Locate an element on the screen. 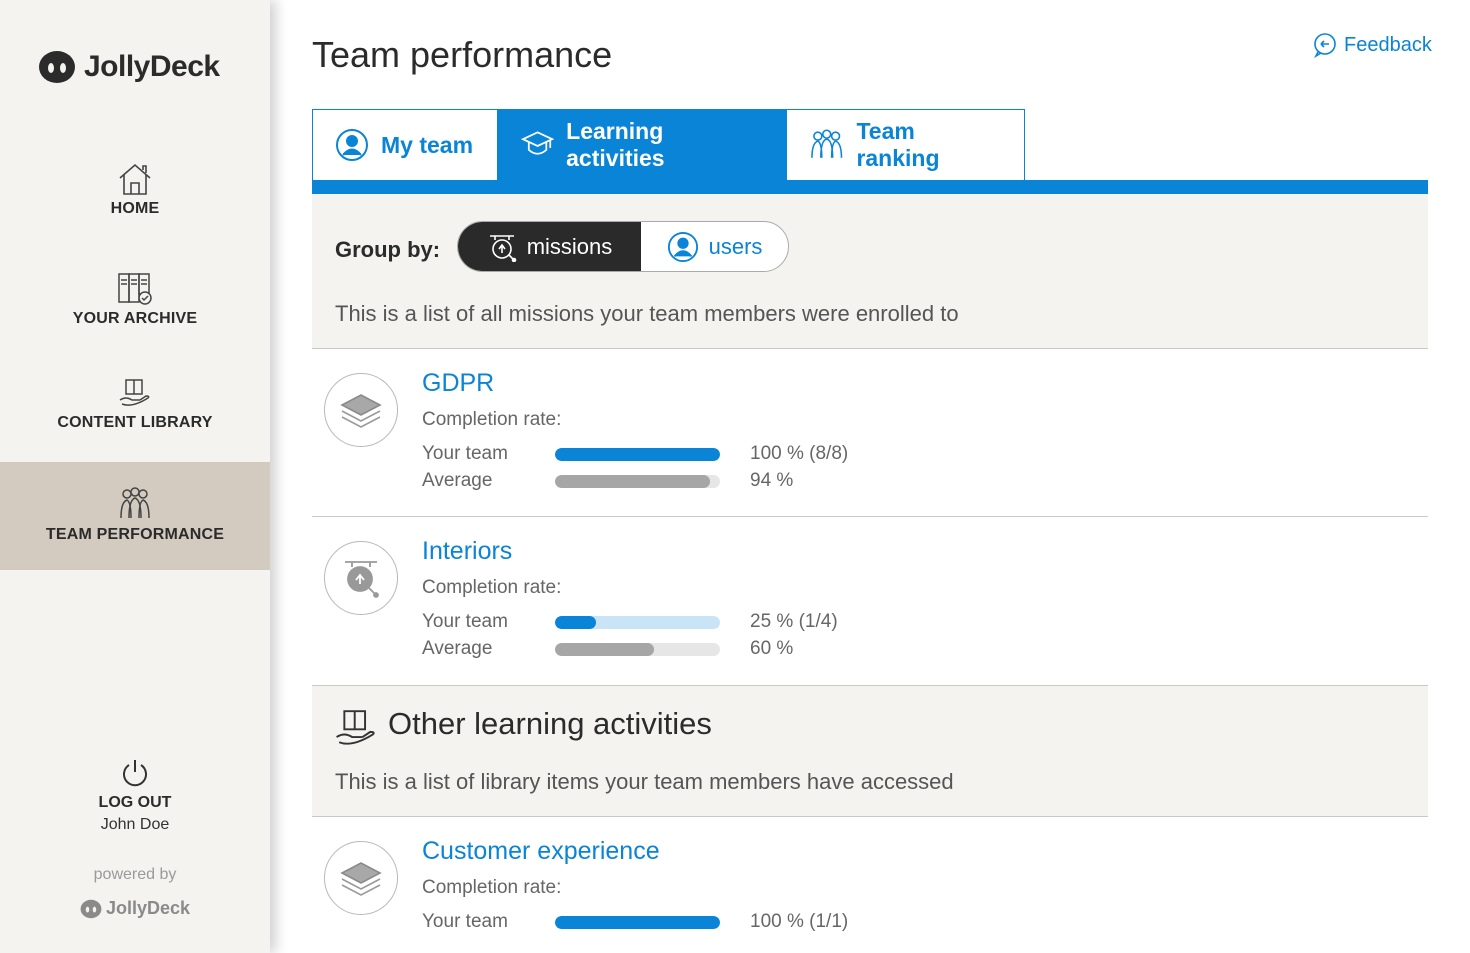 Image resolution: width=1470 pixels, height=953 pixels. toggle-label: missions is located at coordinates (569, 246).